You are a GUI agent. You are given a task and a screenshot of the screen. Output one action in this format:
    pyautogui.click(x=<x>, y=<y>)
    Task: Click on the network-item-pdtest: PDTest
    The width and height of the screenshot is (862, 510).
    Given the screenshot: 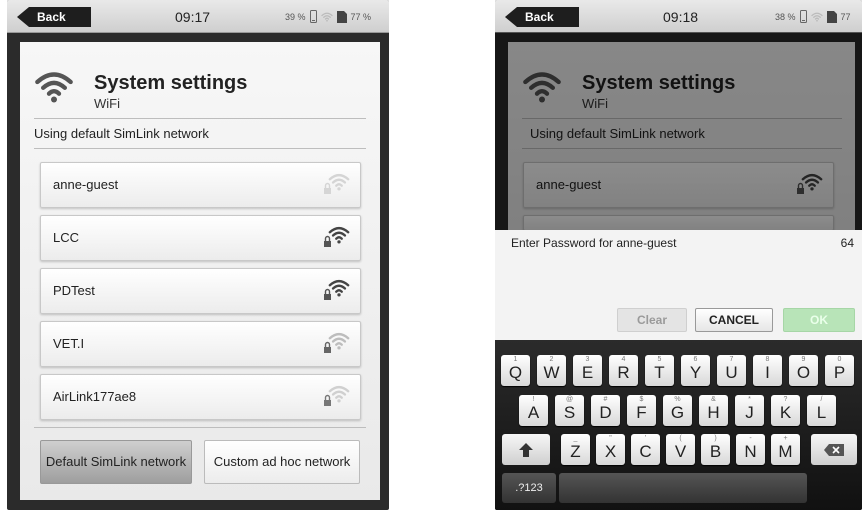 What is the action you would take?
    pyautogui.click(x=200, y=291)
    